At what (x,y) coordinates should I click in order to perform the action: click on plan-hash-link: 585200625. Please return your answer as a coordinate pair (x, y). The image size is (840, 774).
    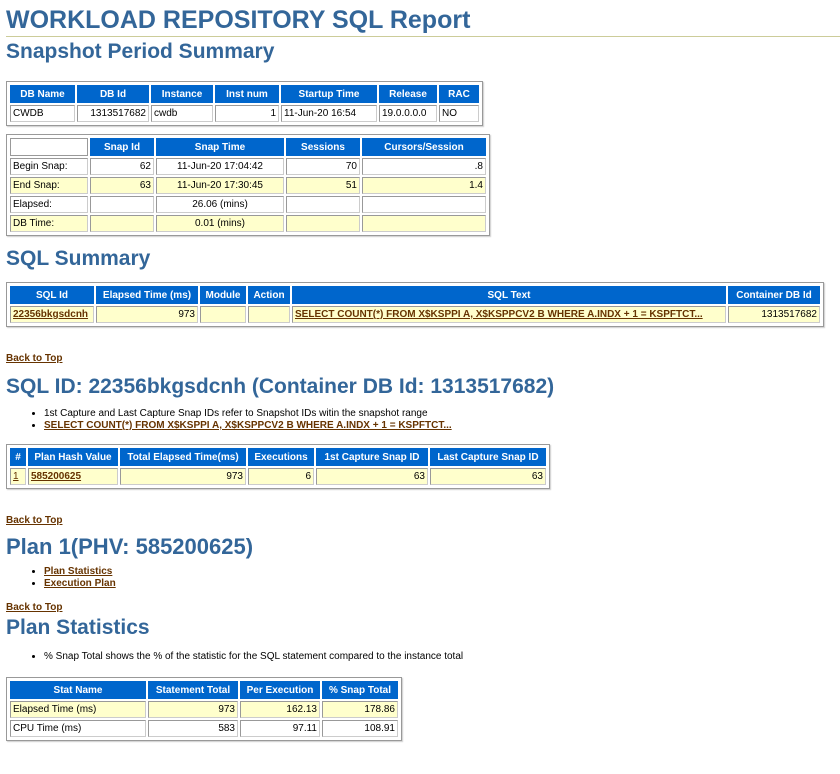
    Looking at the image, I should click on (56, 476).